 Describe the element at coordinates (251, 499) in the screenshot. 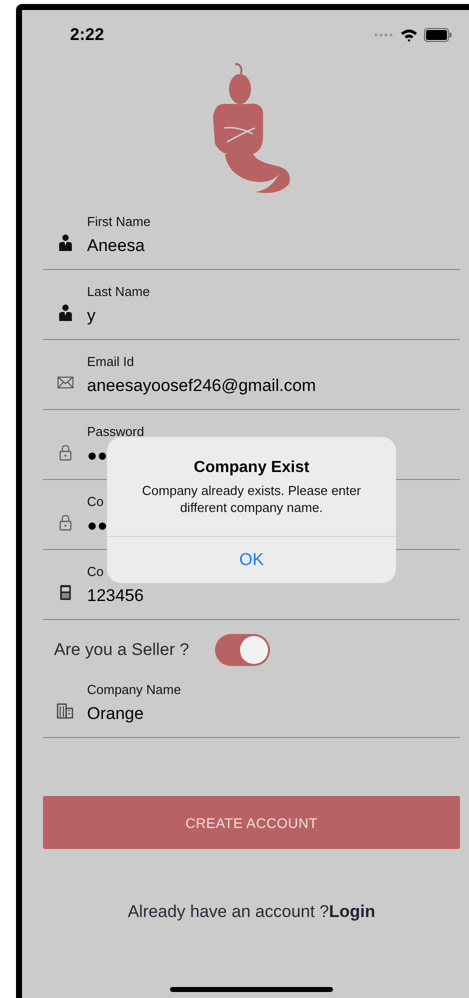

I see `alert-message: Company already exists. Please enter different company name.` at that location.